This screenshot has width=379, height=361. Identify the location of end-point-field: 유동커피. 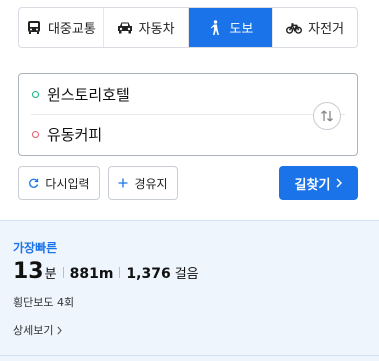
(164, 134).